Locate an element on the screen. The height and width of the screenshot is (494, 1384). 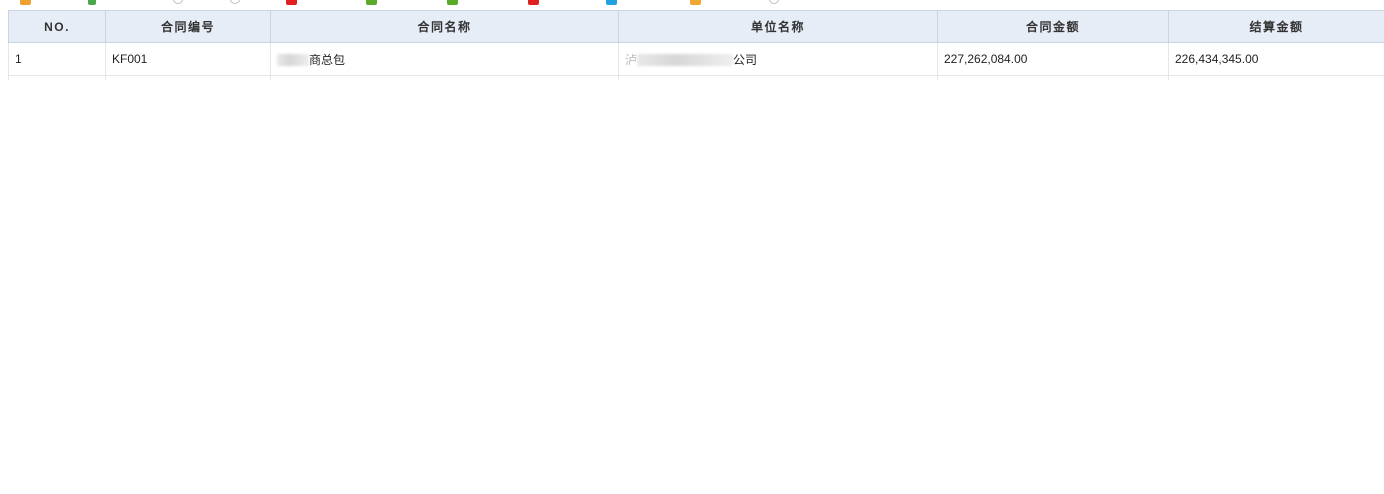
column-header-contract-name: 合同名称 is located at coordinates (444, 26).